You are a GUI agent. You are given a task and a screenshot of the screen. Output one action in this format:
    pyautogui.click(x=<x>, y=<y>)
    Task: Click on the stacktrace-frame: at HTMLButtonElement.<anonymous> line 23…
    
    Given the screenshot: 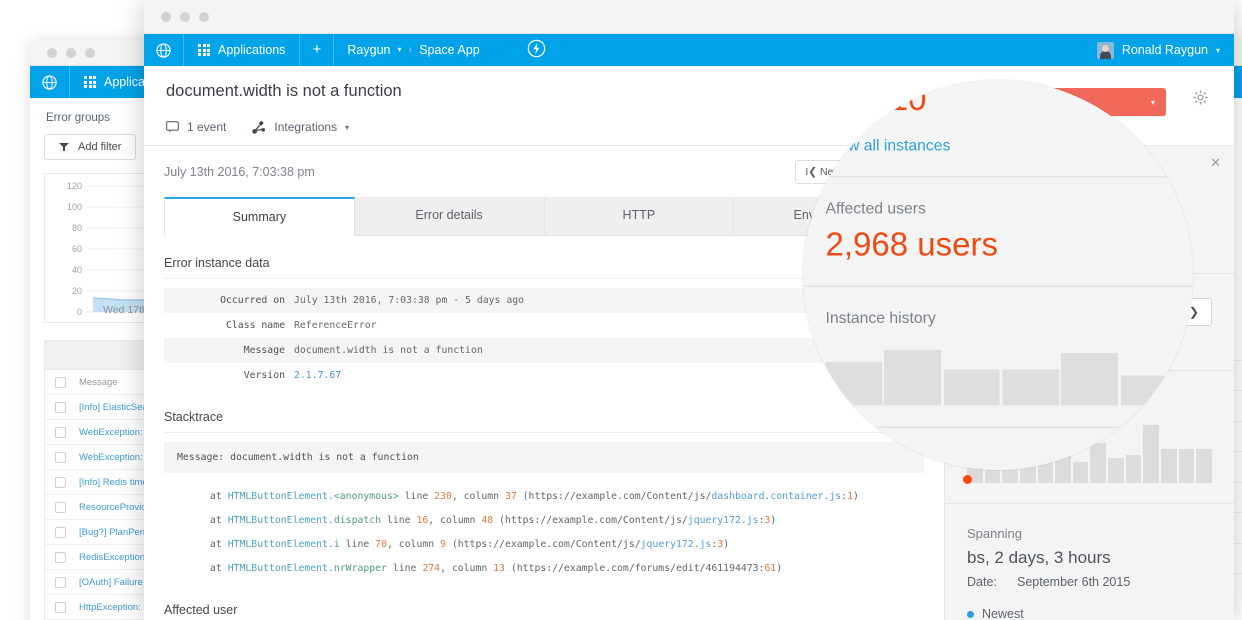 What is the action you would take?
    pyautogui.click(x=534, y=496)
    